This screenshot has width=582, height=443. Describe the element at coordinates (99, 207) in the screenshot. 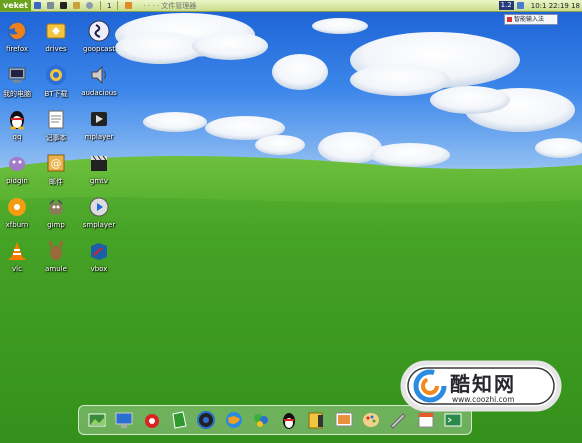

I see `smplayer-icon` at that location.